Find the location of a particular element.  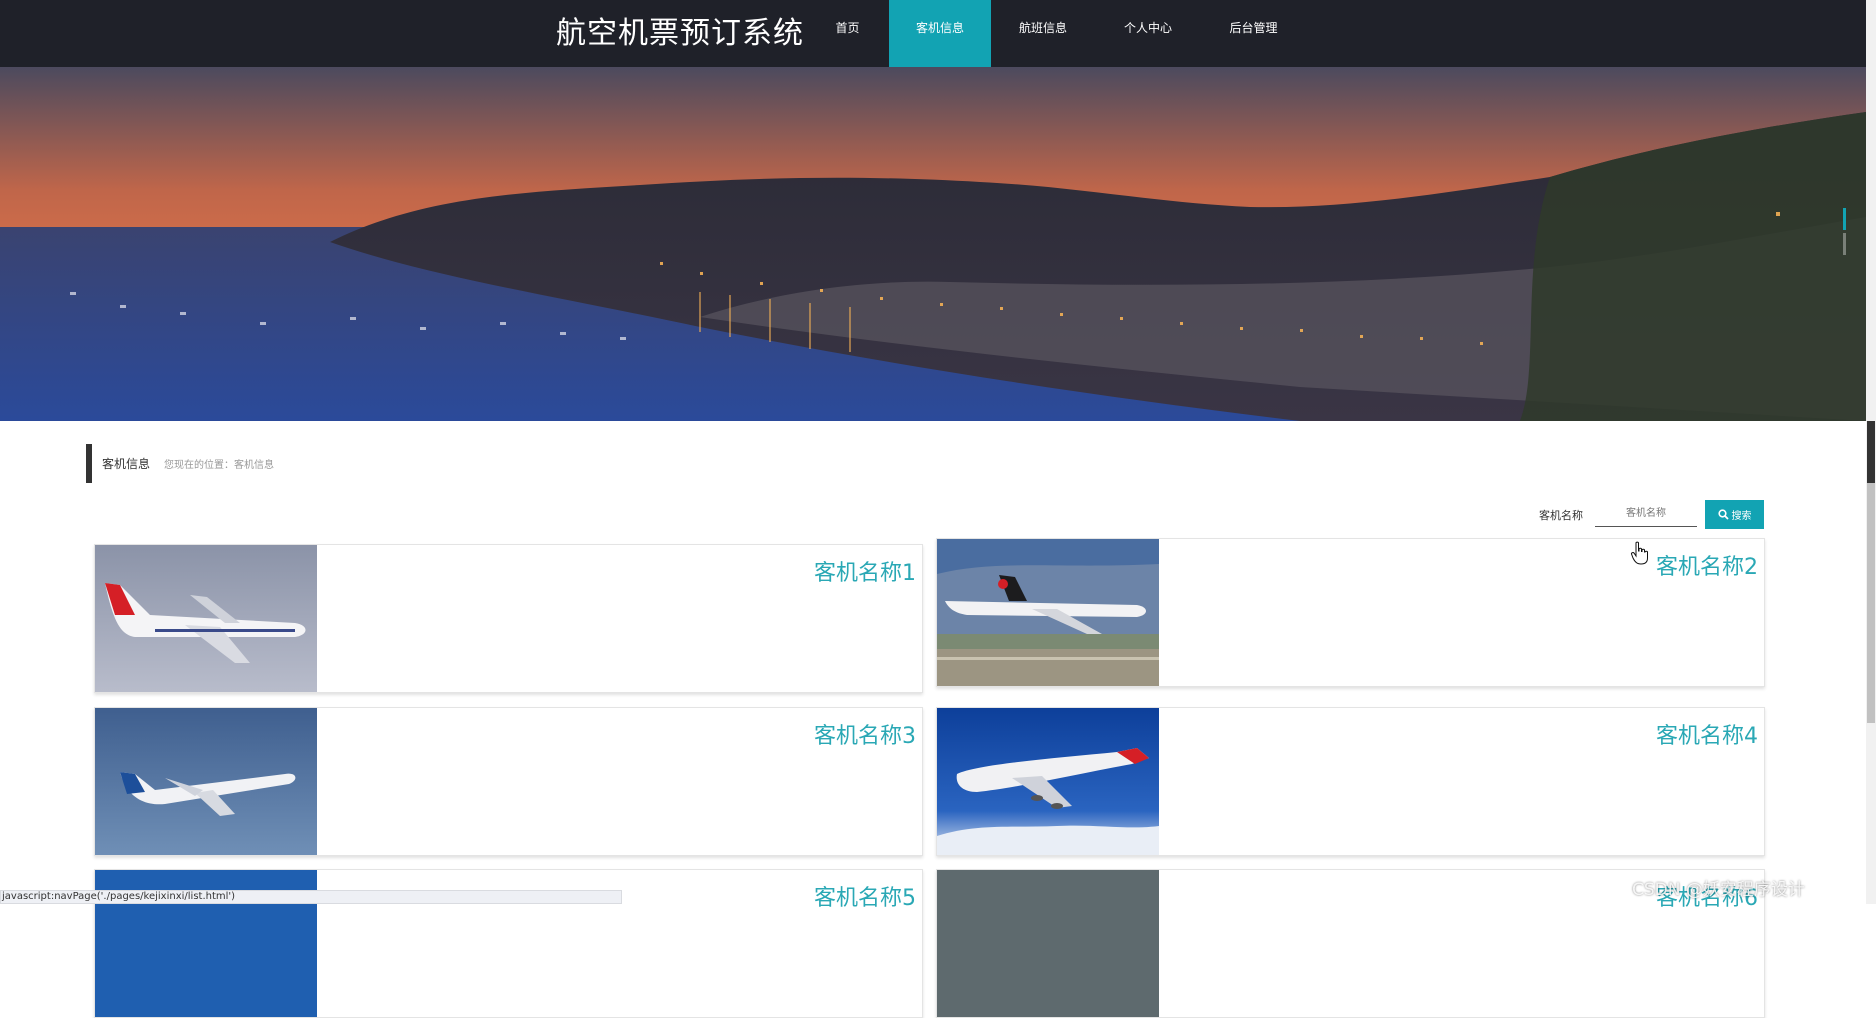

search-button: 搜索 is located at coordinates (1734, 514).